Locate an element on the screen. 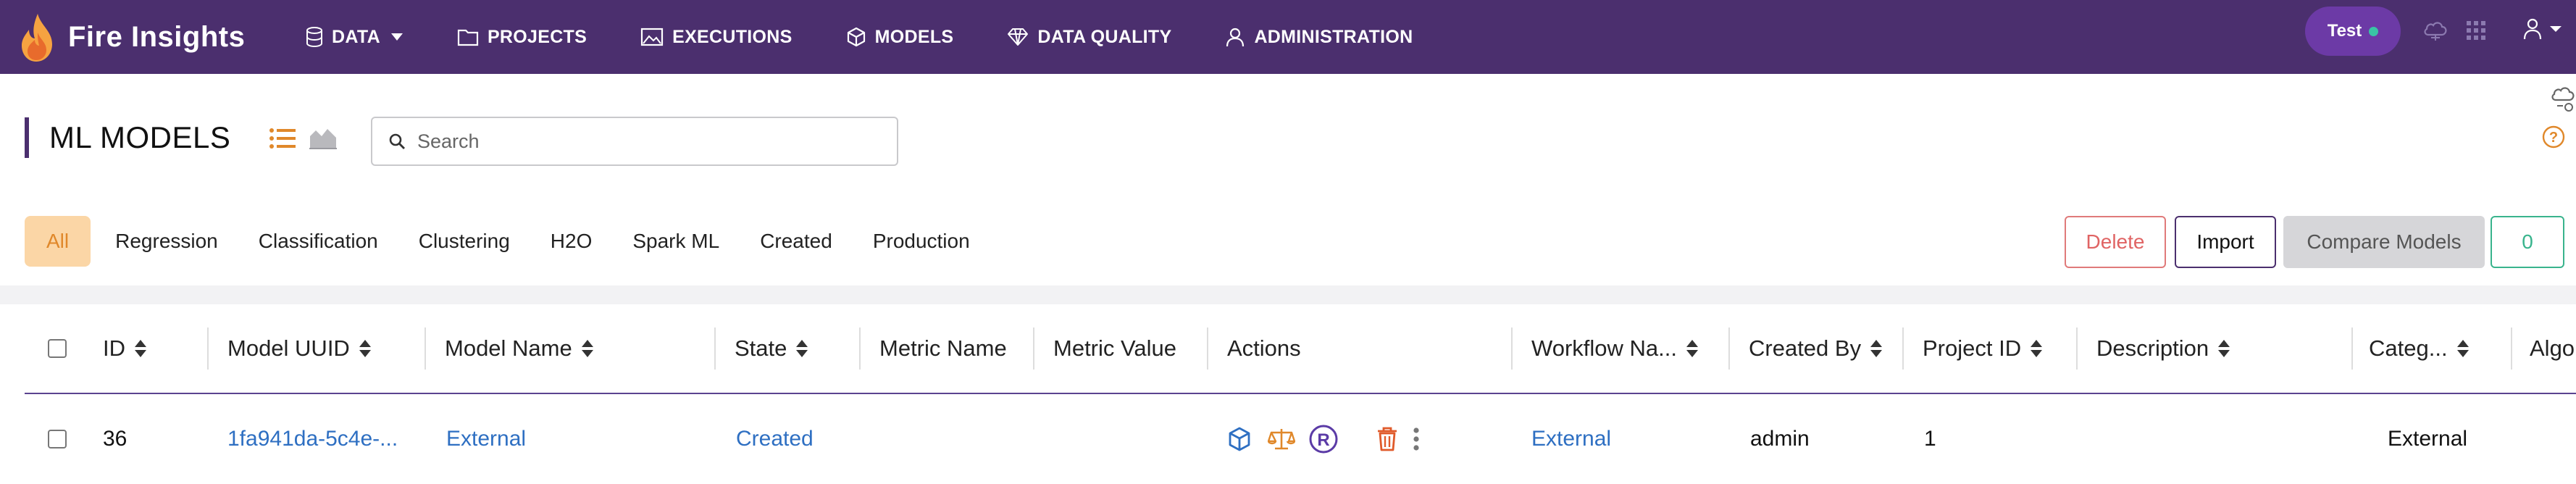  search-input is located at coordinates (642, 141).